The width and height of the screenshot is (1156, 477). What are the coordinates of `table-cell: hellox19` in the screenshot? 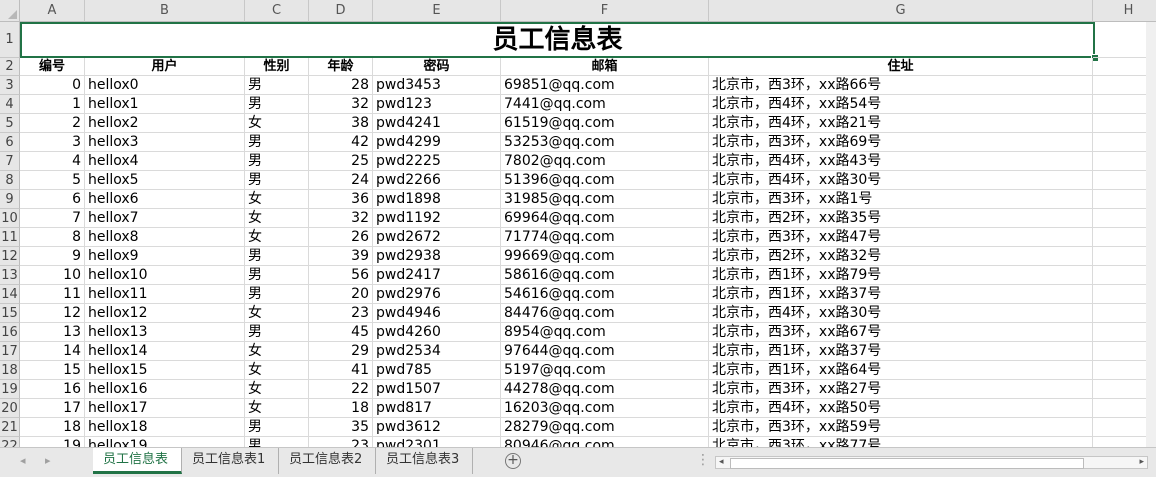 It's located at (165, 442).